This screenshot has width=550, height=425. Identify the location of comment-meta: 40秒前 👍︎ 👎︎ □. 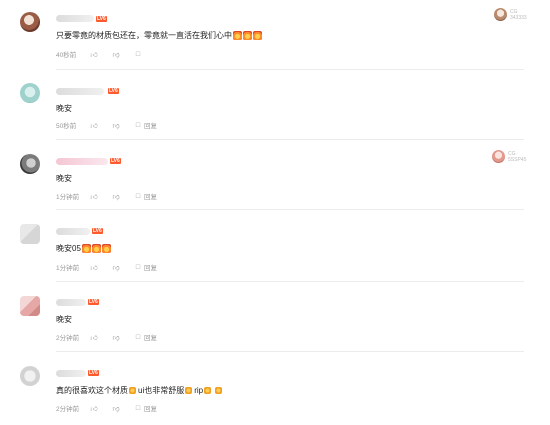
(100, 54).